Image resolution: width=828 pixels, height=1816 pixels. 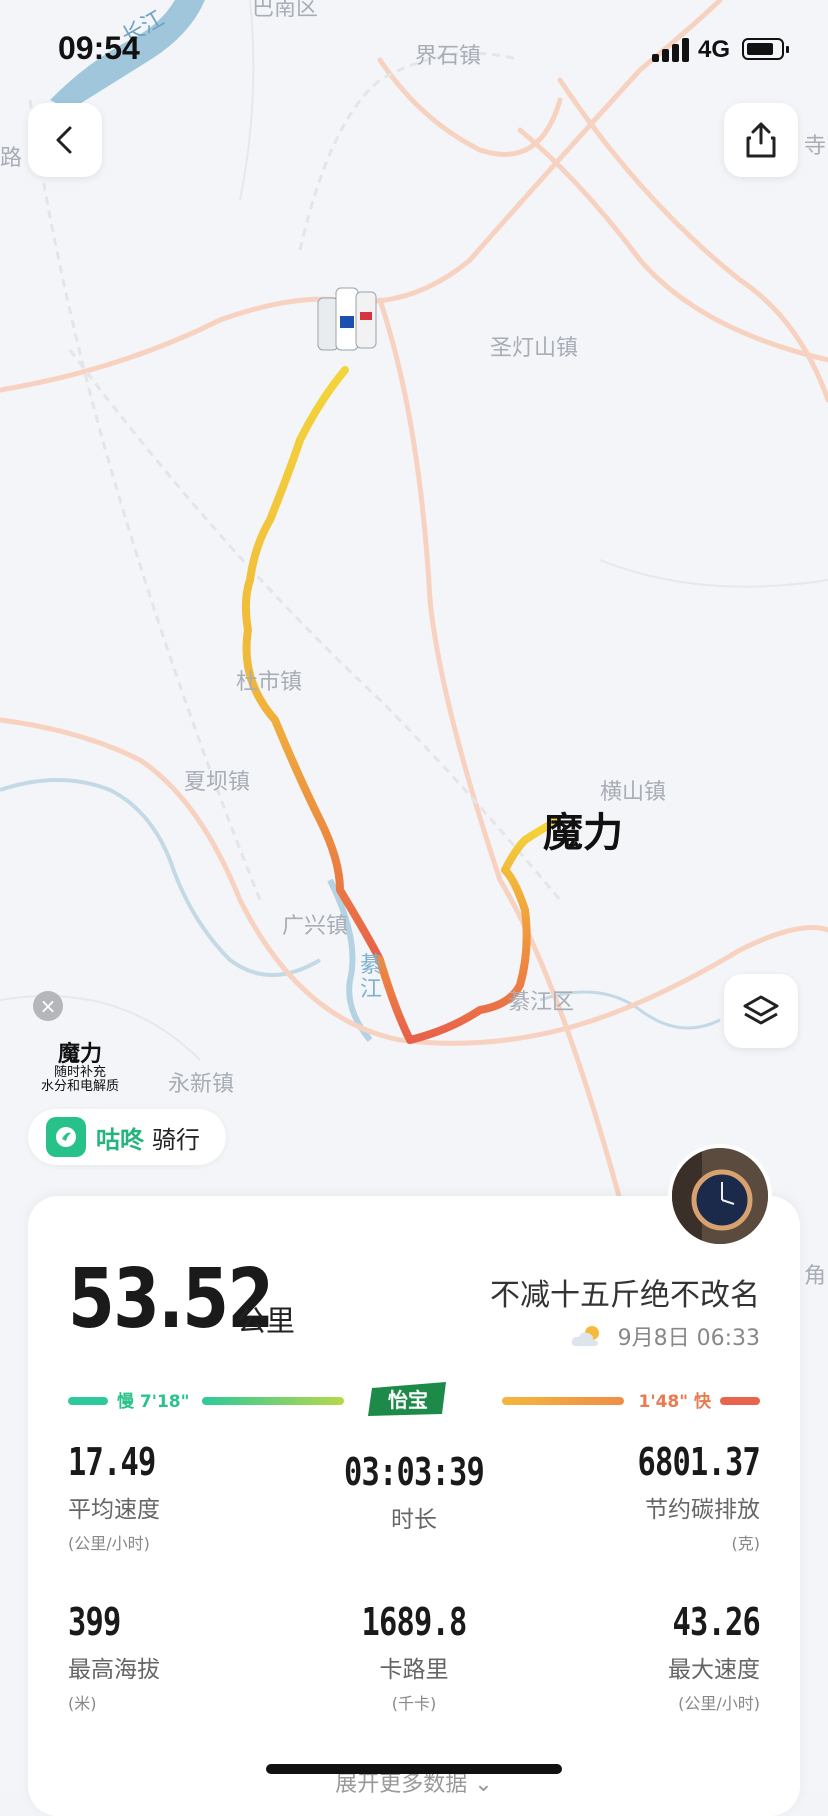 I want to click on status-time: 09:54, so click(x=99, y=48).